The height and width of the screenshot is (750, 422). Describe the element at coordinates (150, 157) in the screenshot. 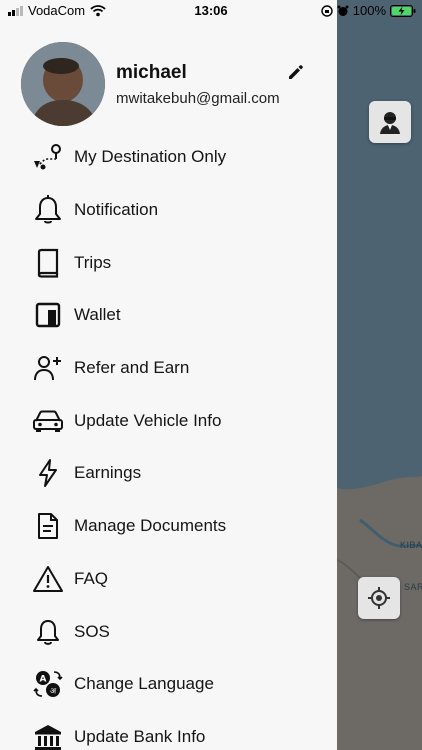

I see `menu-label: My Destination Only` at that location.